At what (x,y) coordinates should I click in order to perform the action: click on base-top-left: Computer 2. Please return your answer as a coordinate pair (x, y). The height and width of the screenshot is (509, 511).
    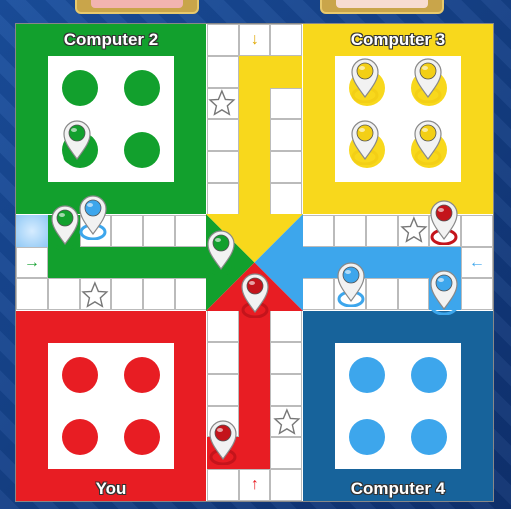
    Looking at the image, I should click on (111, 119).